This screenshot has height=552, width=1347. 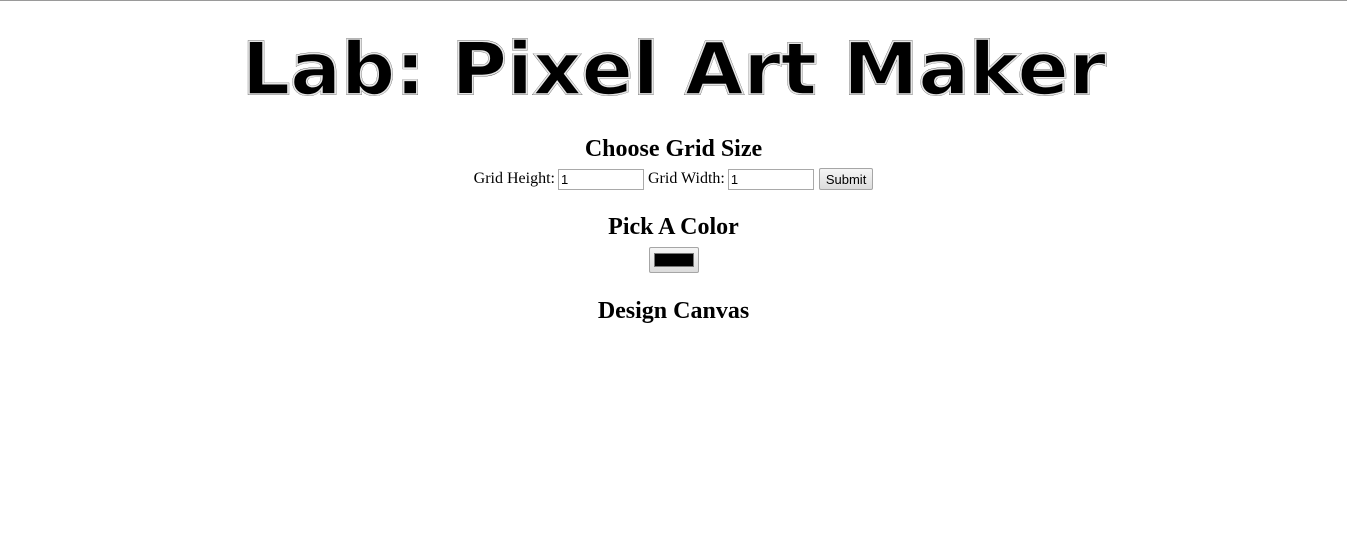 I want to click on submit-button: Submit, so click(x=846, y=179).